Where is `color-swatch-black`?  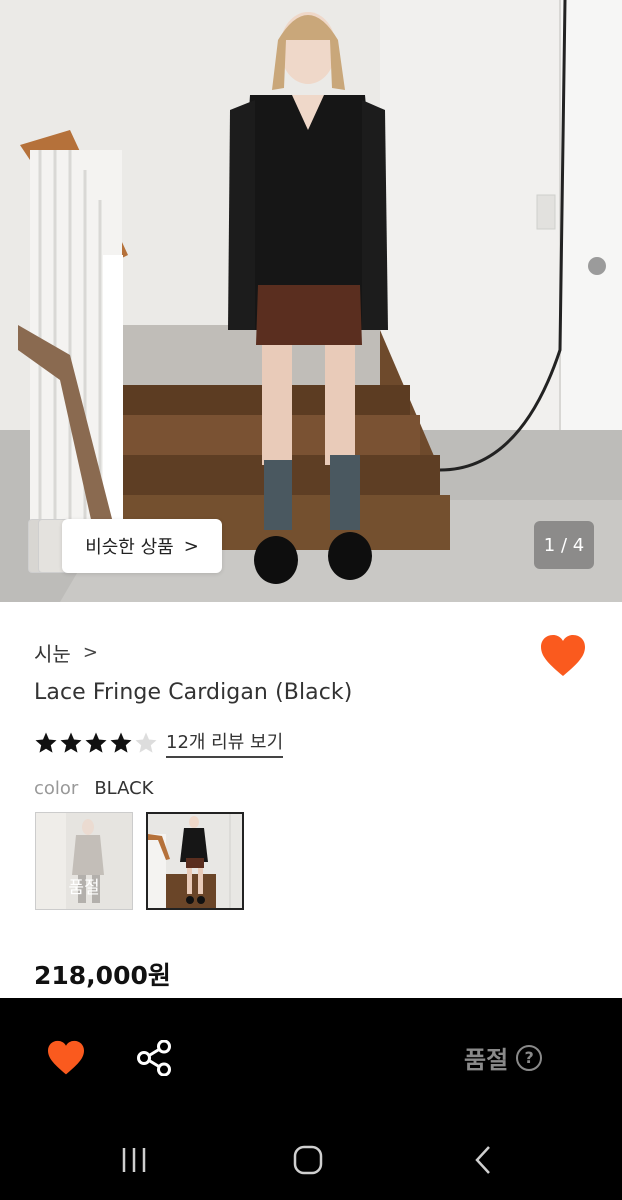 color-swatch-black is located at coordinates (195, 861).